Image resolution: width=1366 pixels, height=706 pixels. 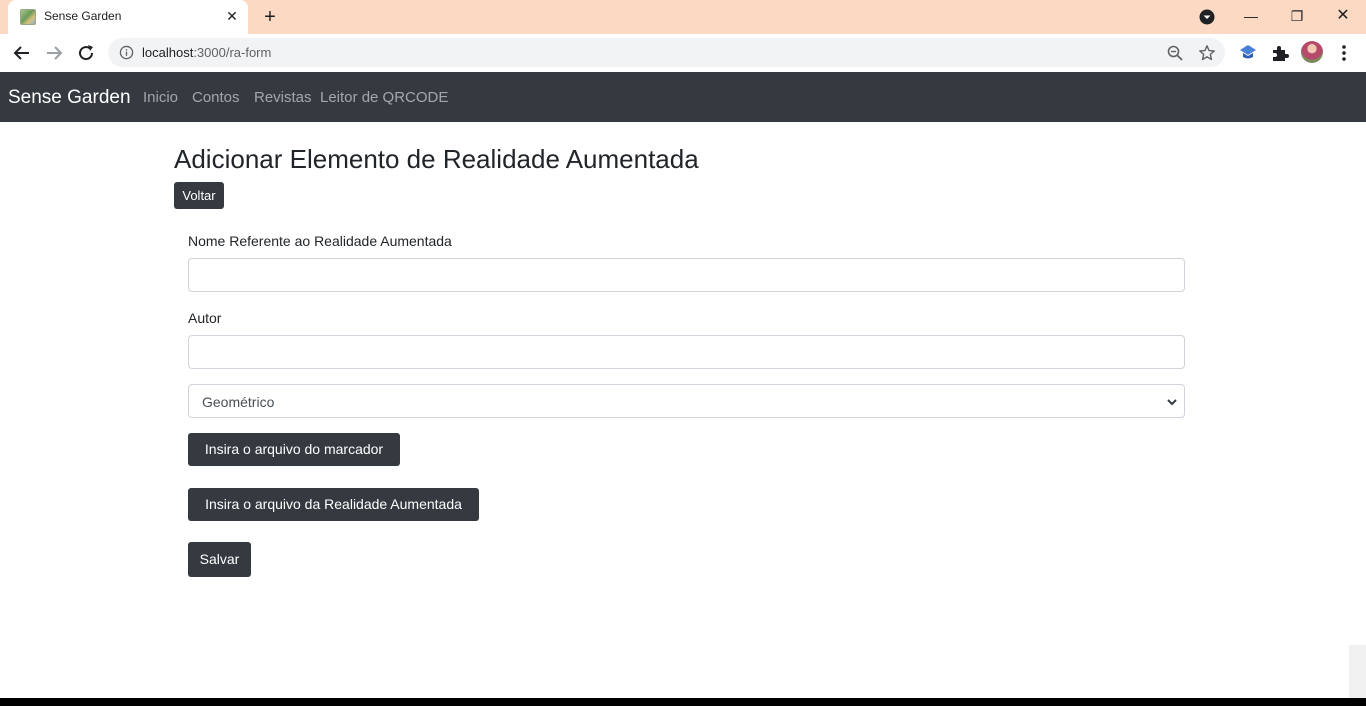 What do you see at coordinates (1344, 53) in the screenshot?
I see `browser-menu-icon` at bounding box center [1344, 53].